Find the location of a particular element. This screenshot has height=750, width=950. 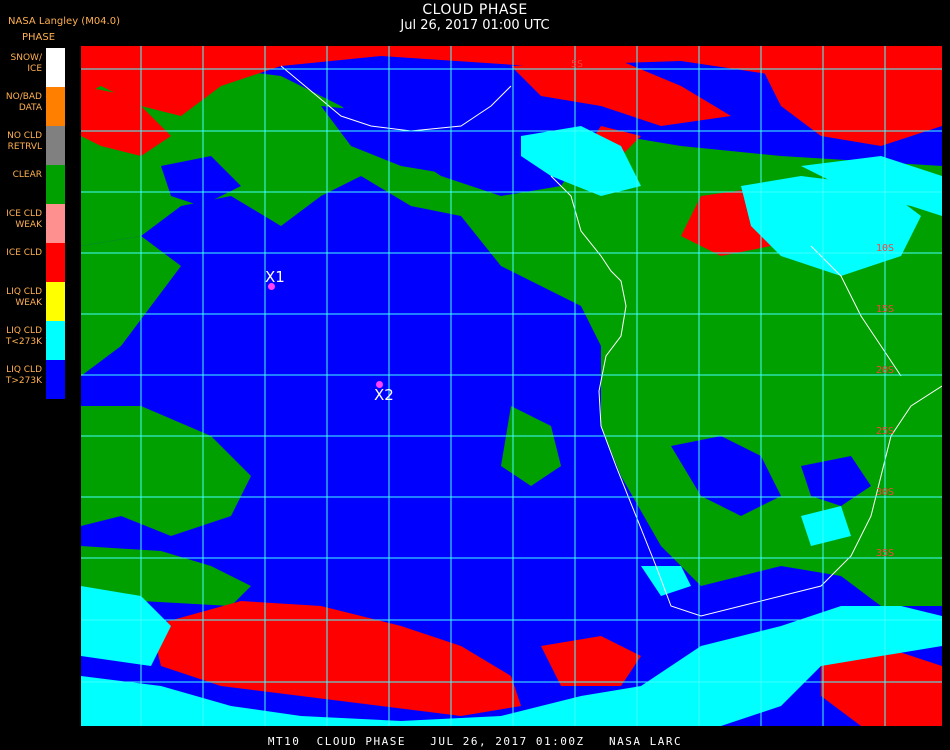

legend-label: ICE CLD WEAK is located at coordinates (24, 219).